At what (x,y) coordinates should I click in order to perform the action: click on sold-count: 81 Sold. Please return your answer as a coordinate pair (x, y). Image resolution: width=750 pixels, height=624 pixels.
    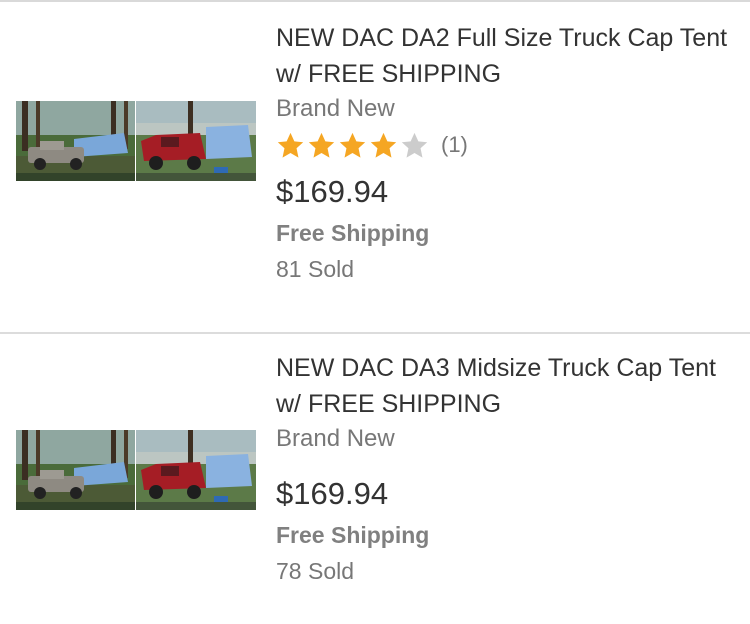
    Looking at the image, I should click on (315, 269).